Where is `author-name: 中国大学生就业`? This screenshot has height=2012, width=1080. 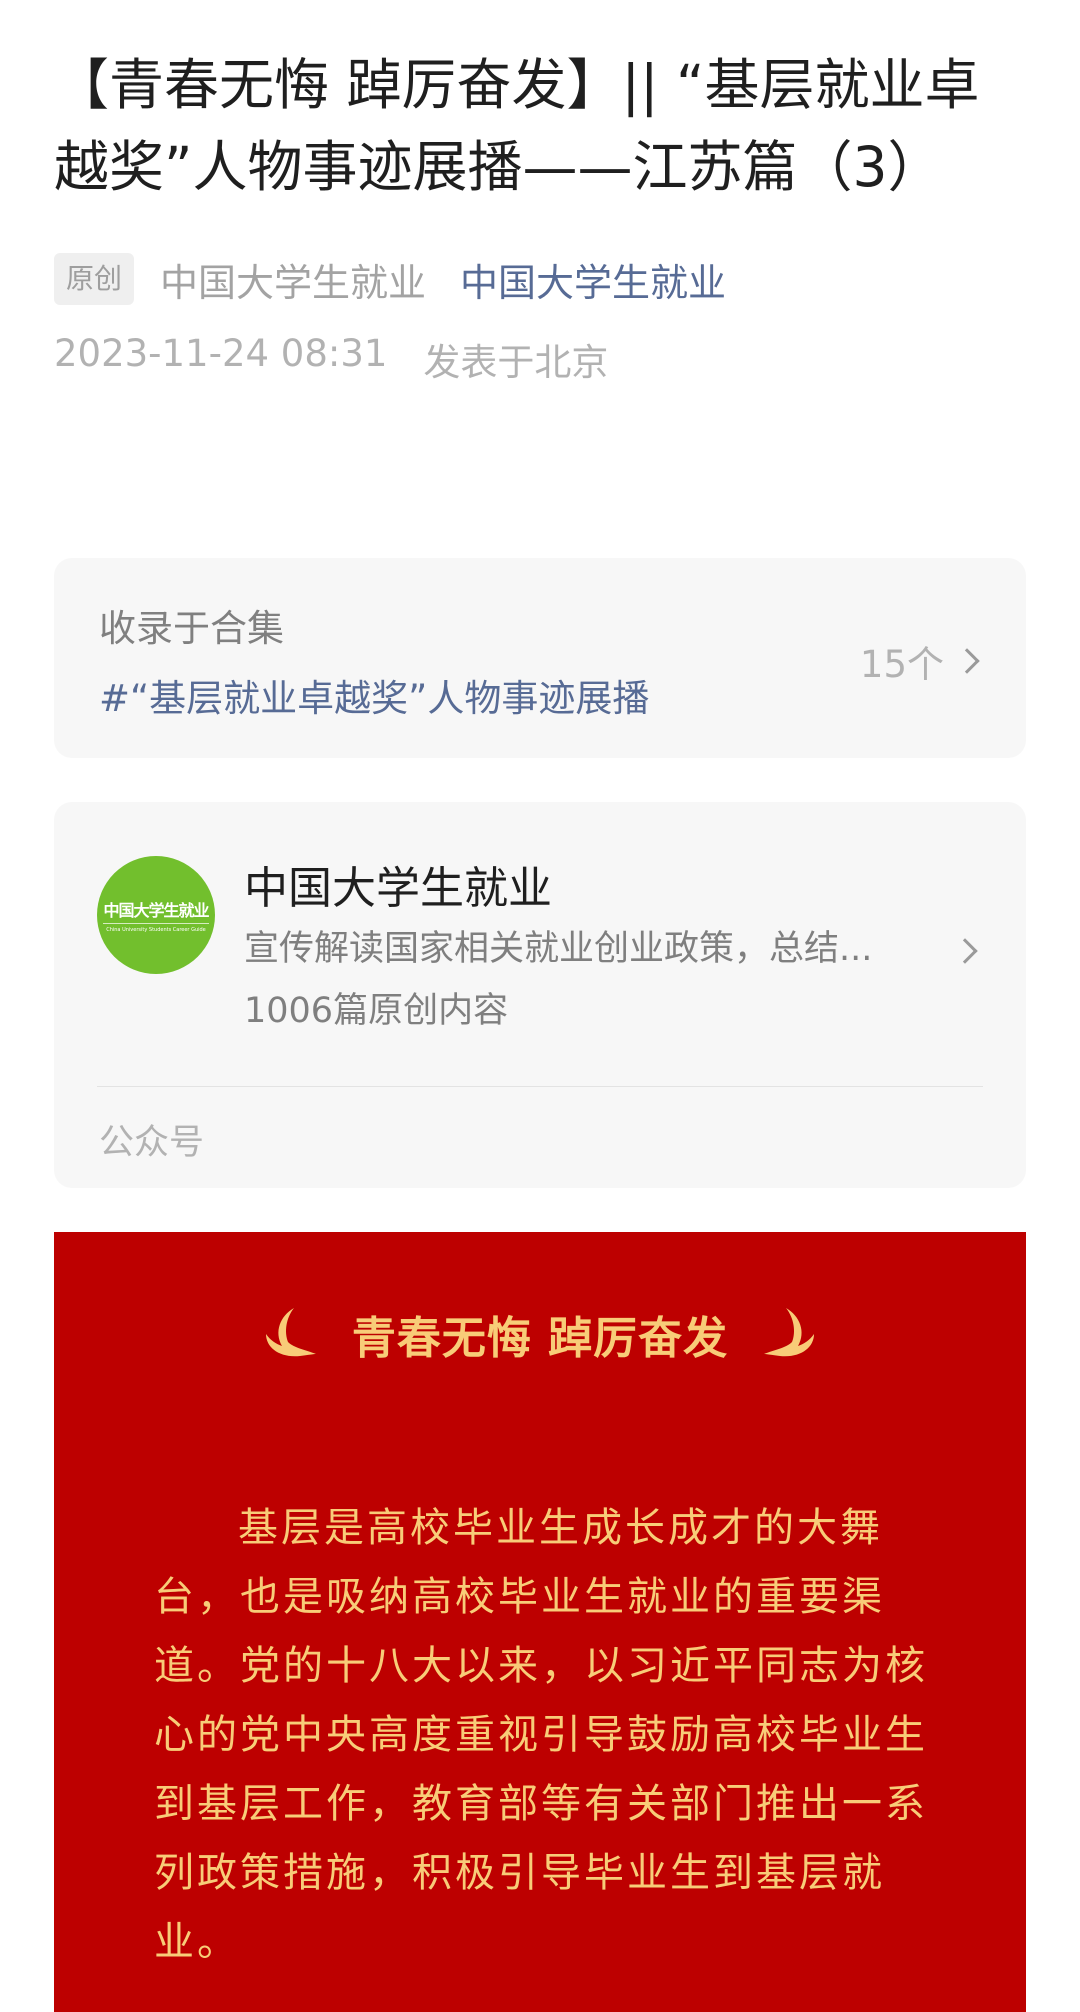 author-name: 中国大学生就业 is located at coordinates (293, 282).